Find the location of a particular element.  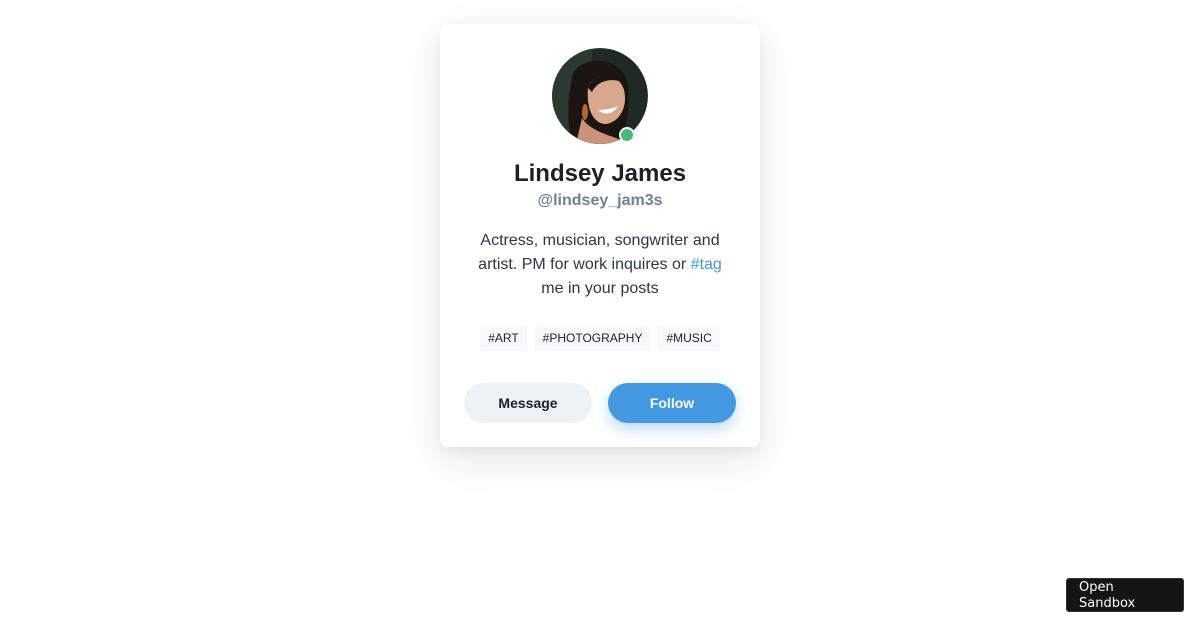

open-sandbox-button: Open Sandbox is located at coordinates (1125, 595).